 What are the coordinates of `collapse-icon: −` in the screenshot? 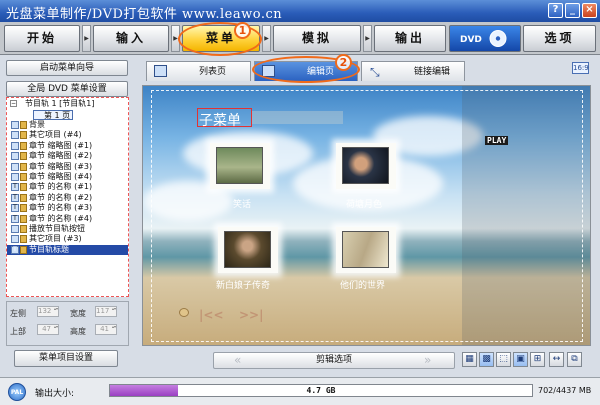 It's located at (13, 103).